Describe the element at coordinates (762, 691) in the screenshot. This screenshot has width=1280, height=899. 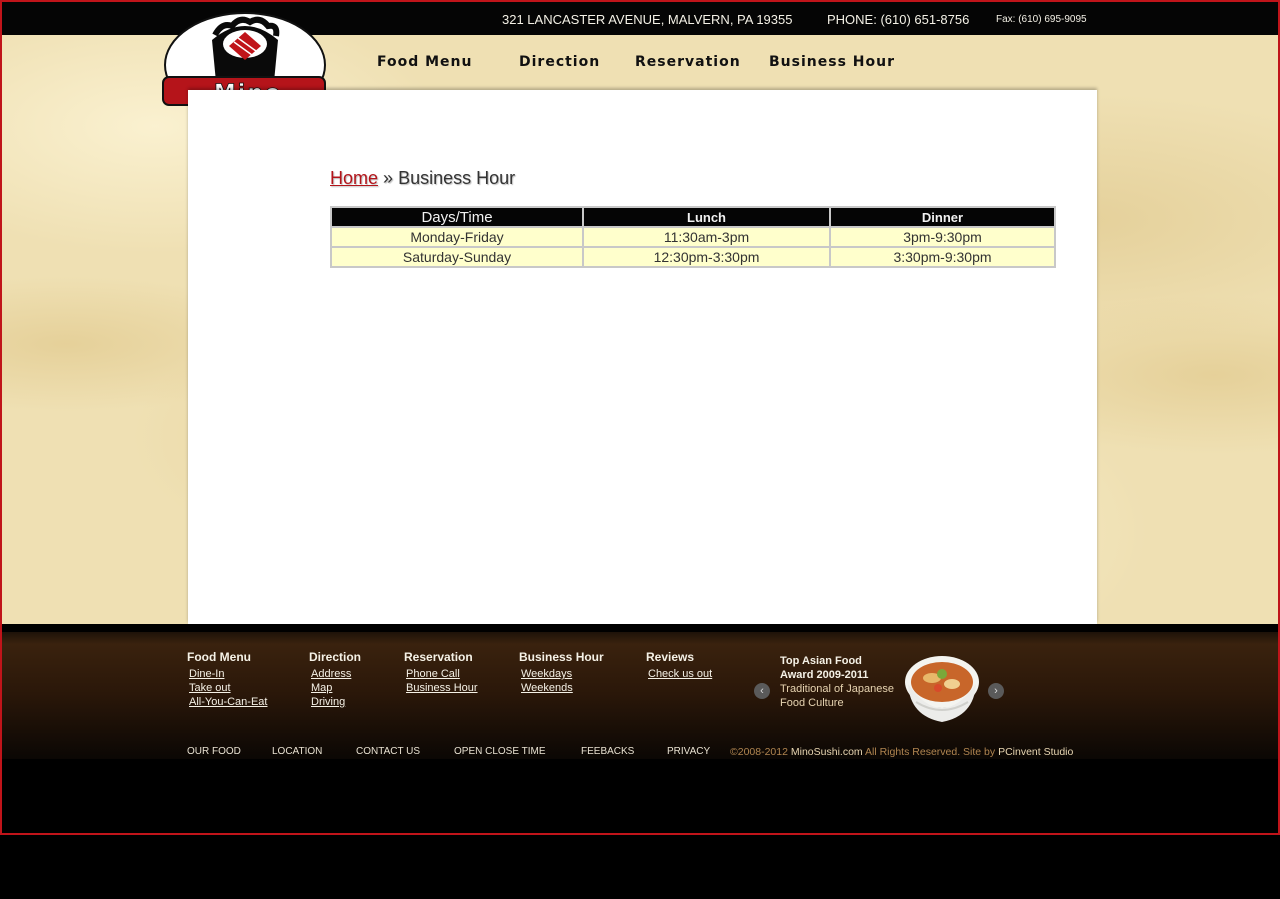
I see `carousel-prev-icon: ‹` at that location.